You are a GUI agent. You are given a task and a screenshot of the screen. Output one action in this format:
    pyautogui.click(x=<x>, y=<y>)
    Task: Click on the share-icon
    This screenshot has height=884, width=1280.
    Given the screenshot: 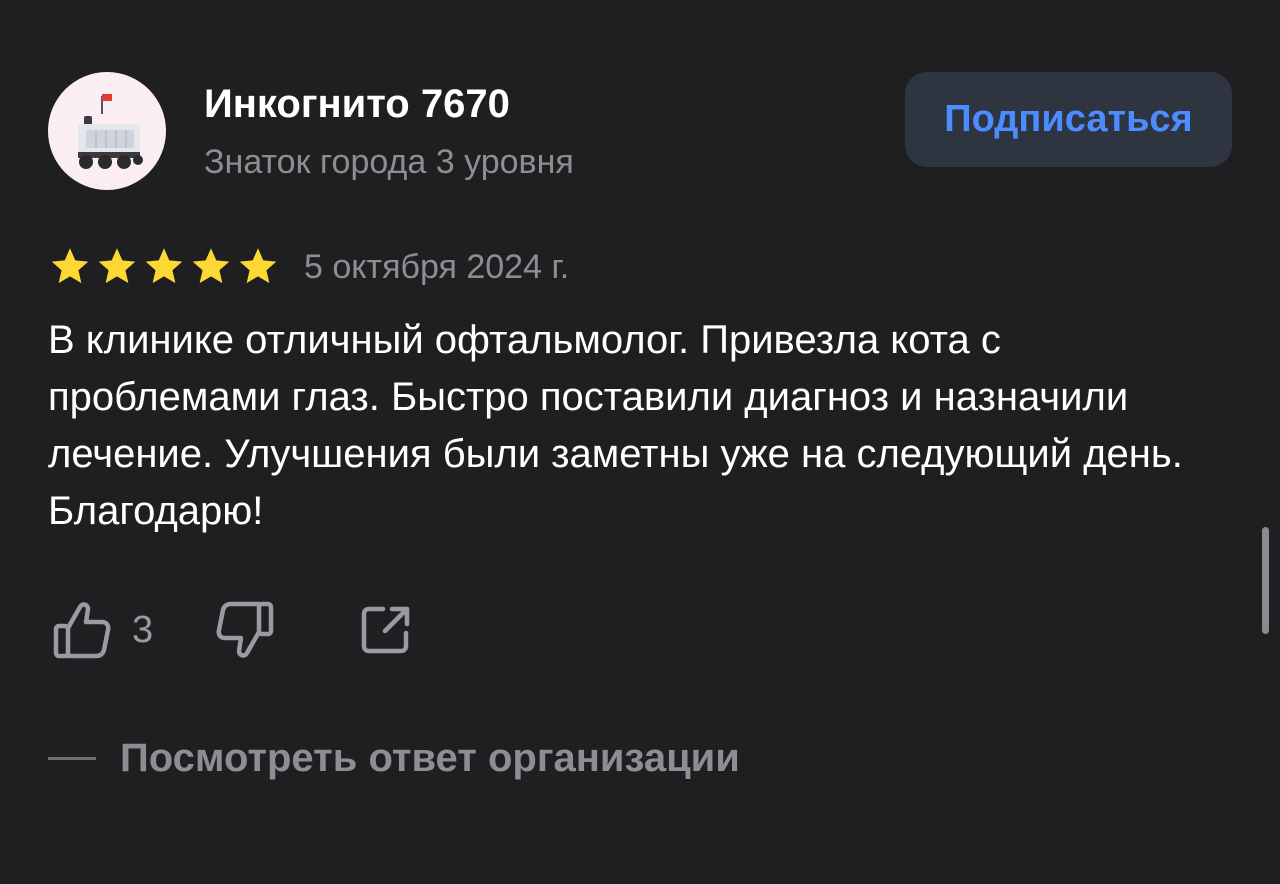 What is the action you would take?
    pyautogui.click(x=385, y=630)
    